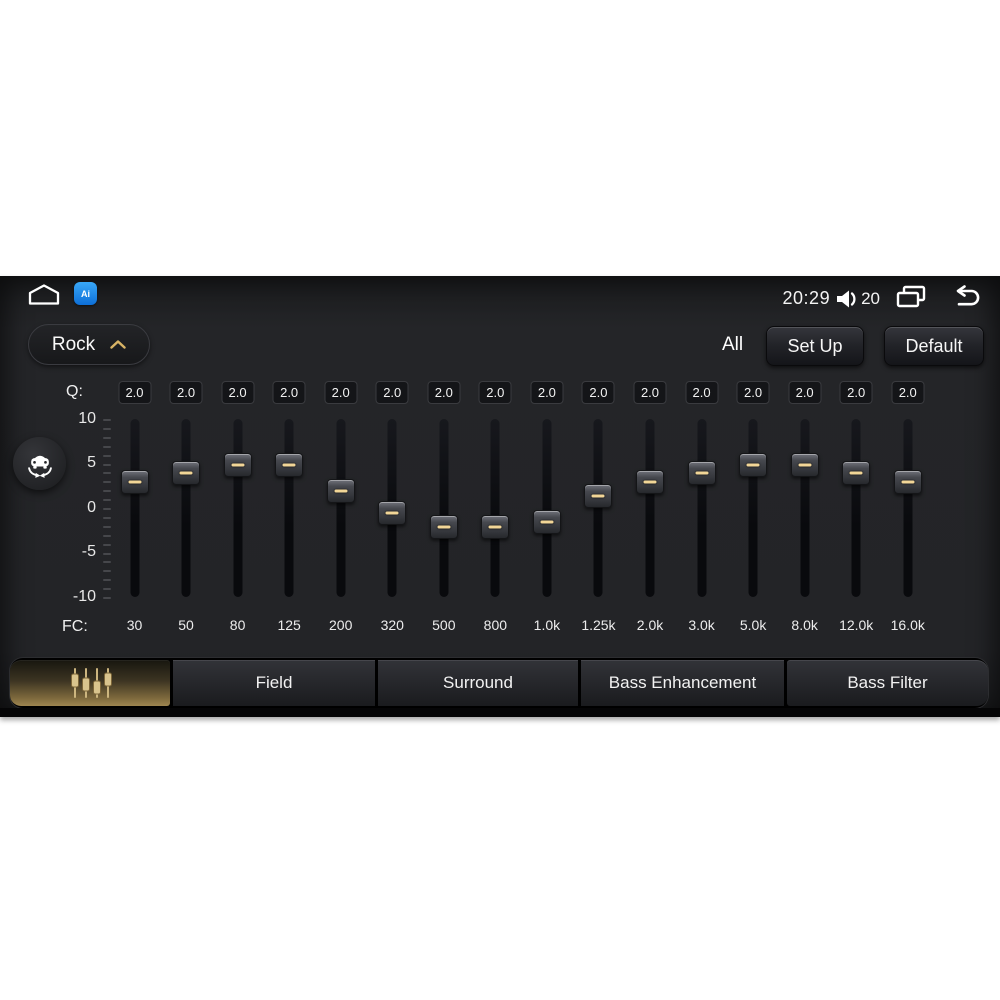 This screenshot has height=1000, width=1000. What do you see at coordinates (701, 625) in the screenshot?
I see `fc-label: 3.0k` at bounding box center [701, 625].